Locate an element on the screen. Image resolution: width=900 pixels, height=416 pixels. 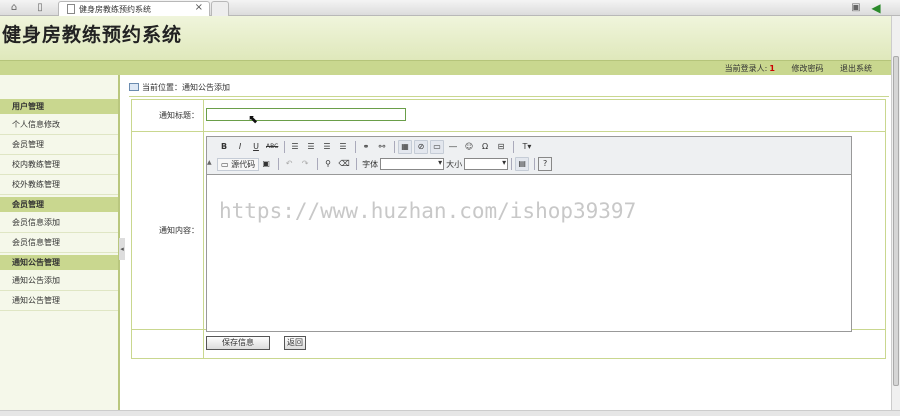
tab-title: 健身房教练预约系统 is located at coordinates (115, 9).